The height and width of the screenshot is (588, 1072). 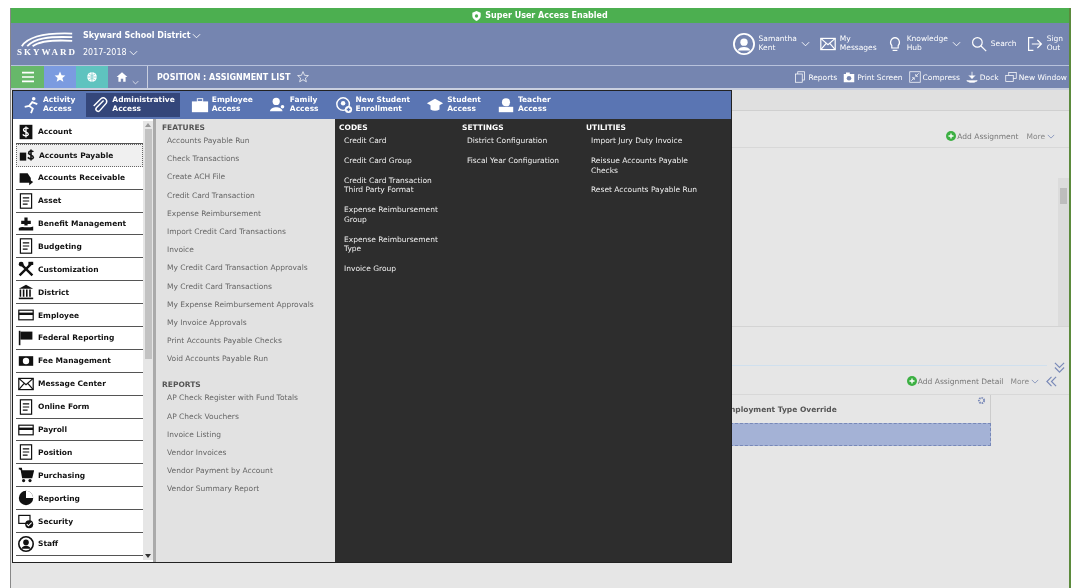 I want to click on briefcase-icon, so click(x=199, y=105).